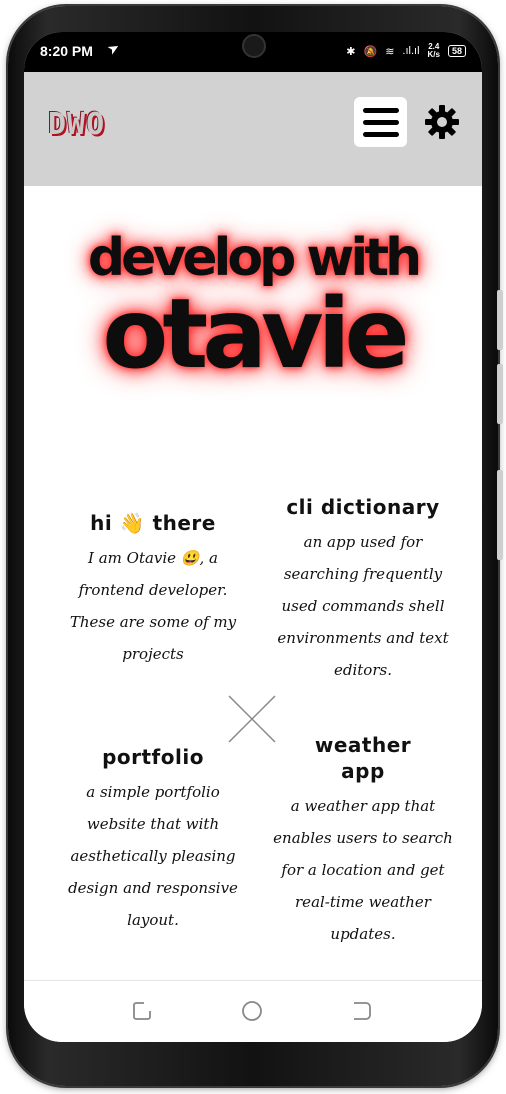  What do you see at coordinates (363, 507) in the screenshot?
I see `project-title: cli dictionary` at bounding box center [363, 507].